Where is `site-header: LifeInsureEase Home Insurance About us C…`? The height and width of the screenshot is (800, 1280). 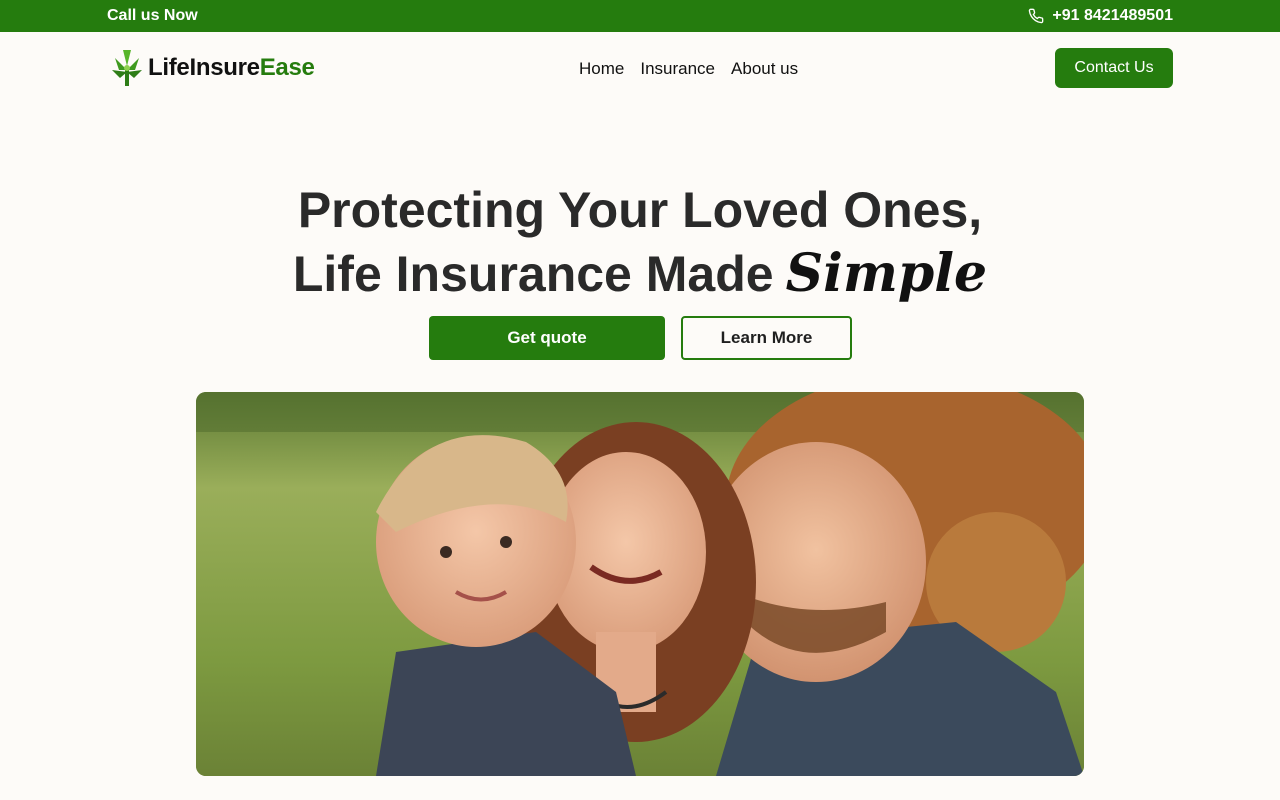 site-header: LifeInsureEase Home Insurance About us C… is located at coordinates (640, 68).